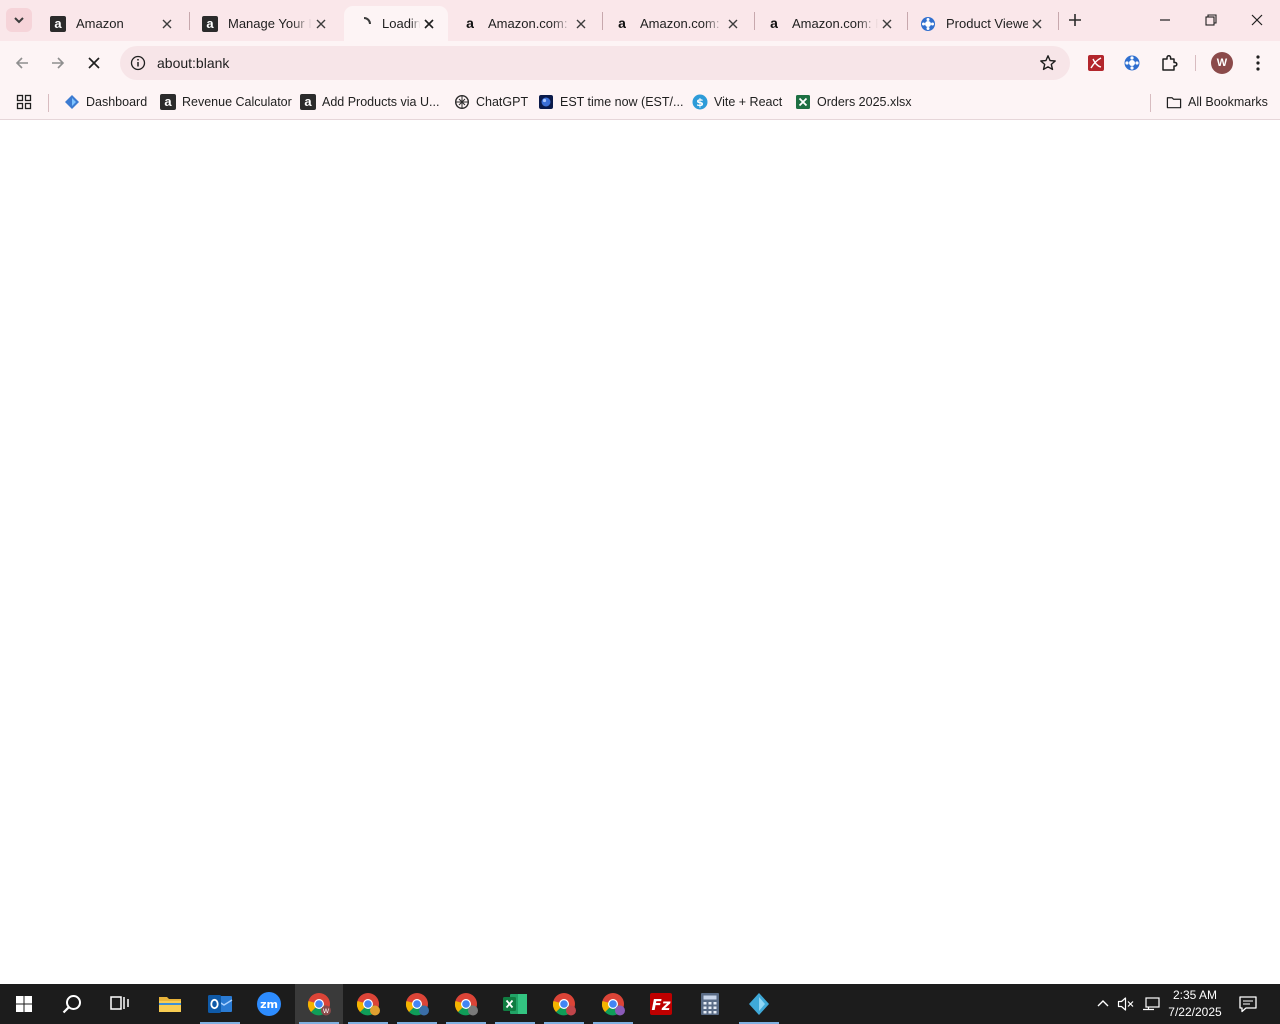 Image resolution: width=1280 pixels, height=1024 pixels. I want to click on product-viewer-icon, so click(928, 24).